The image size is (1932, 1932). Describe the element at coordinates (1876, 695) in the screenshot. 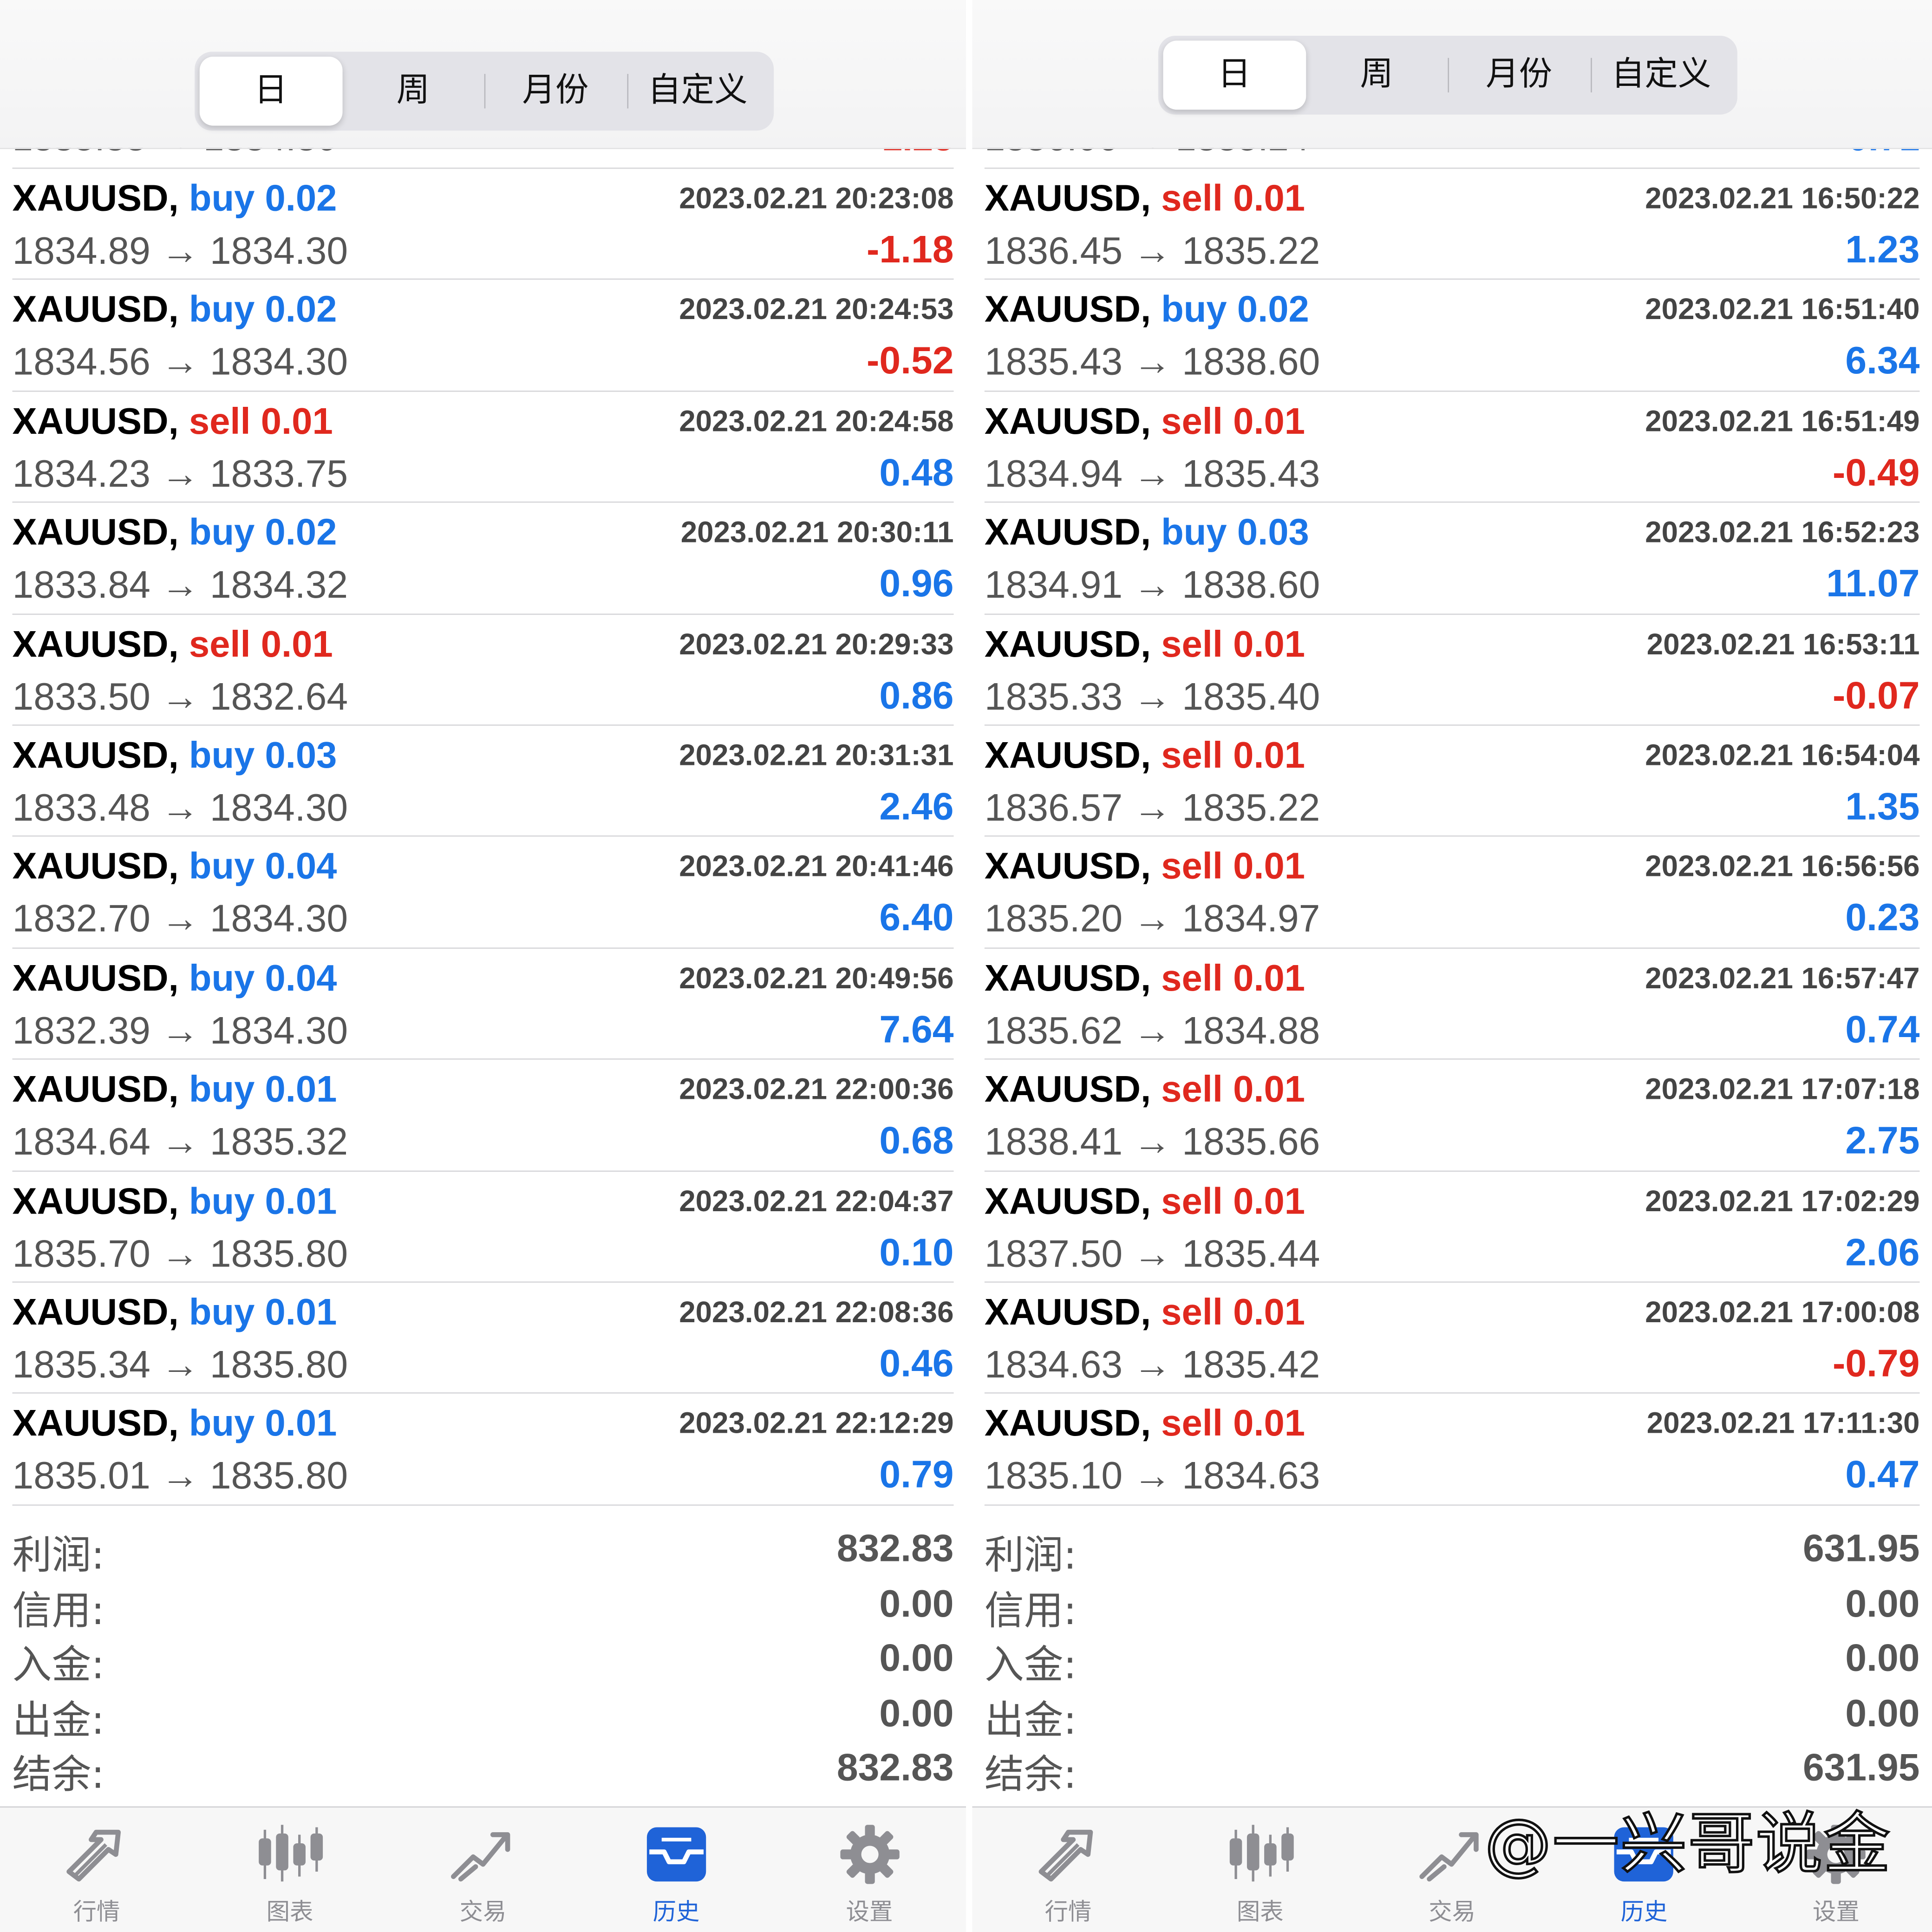

I see `trade-profit: -0.07` at that location.